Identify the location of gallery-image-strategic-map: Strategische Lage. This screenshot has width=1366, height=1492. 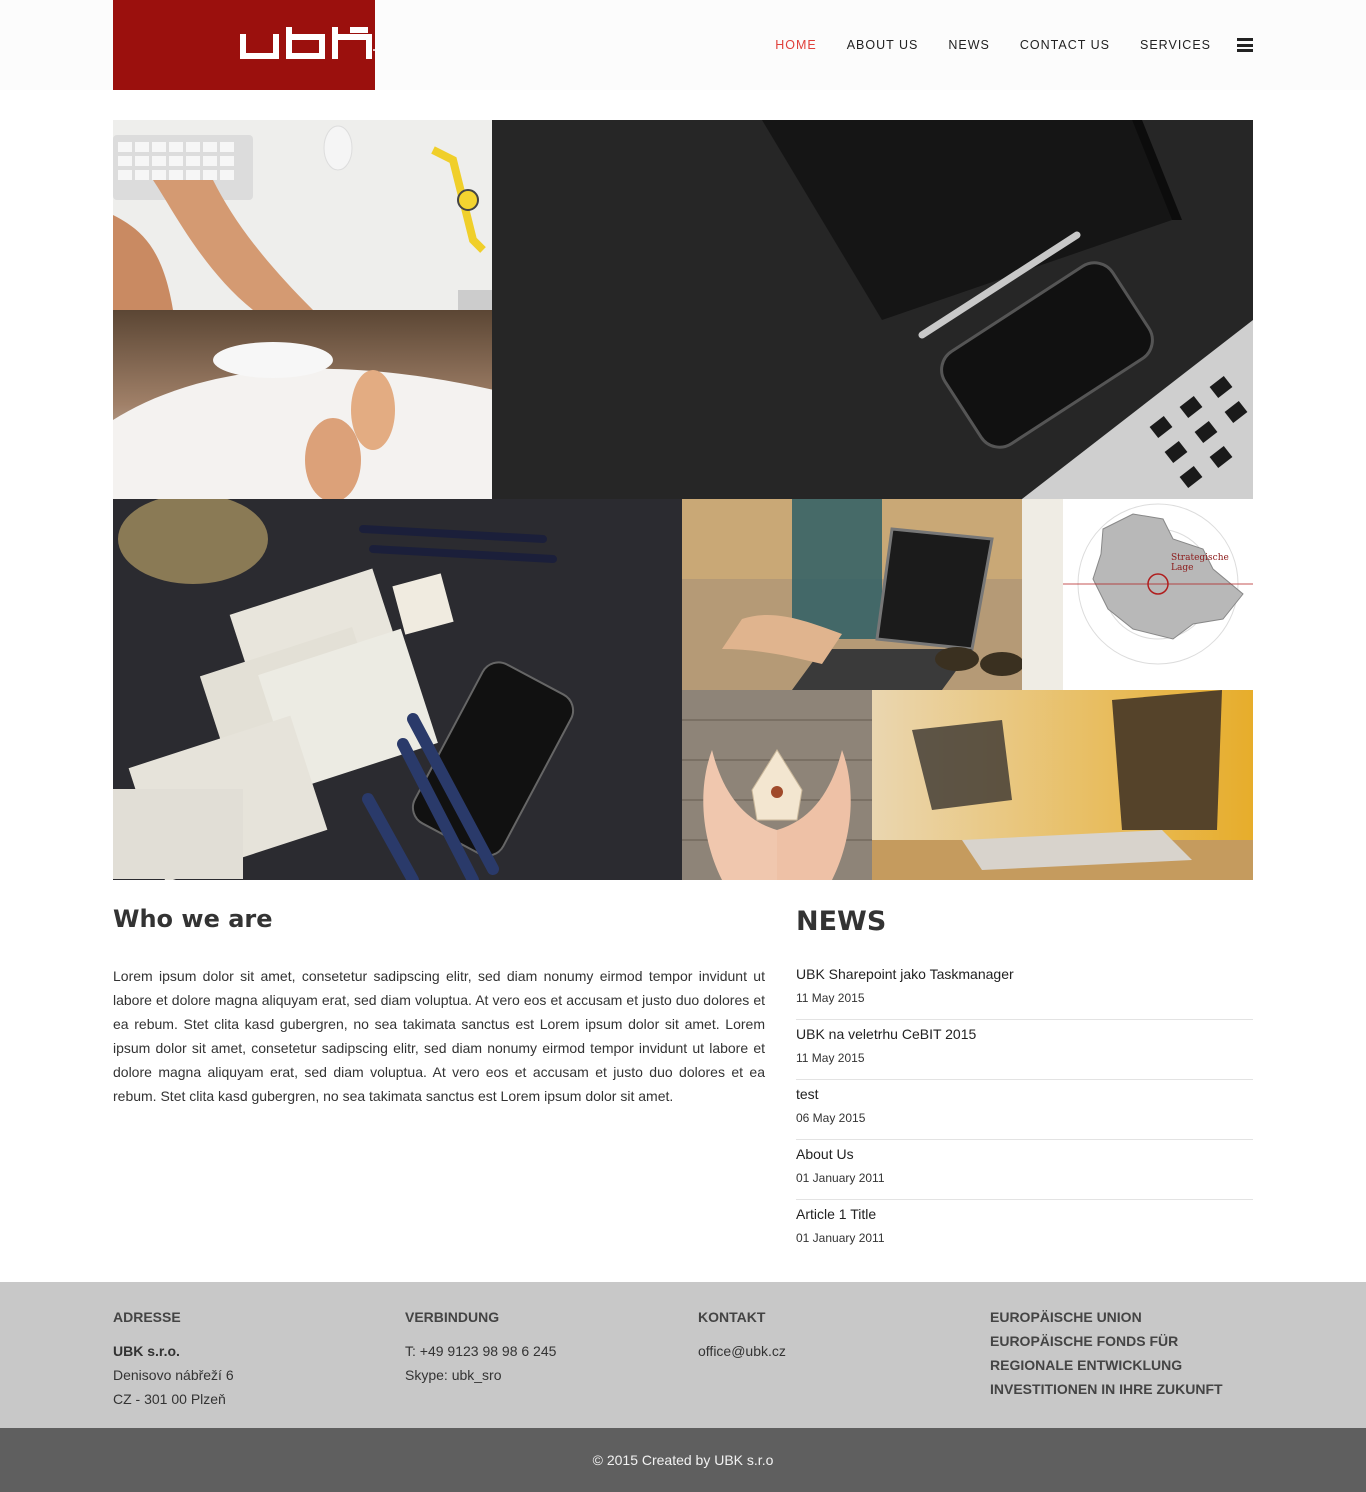
(1158, 594).